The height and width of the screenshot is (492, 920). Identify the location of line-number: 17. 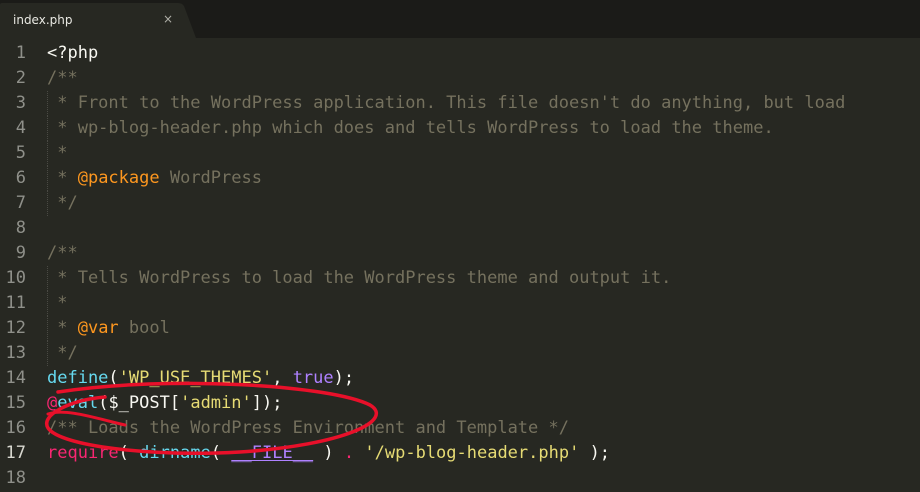
(15, 453).